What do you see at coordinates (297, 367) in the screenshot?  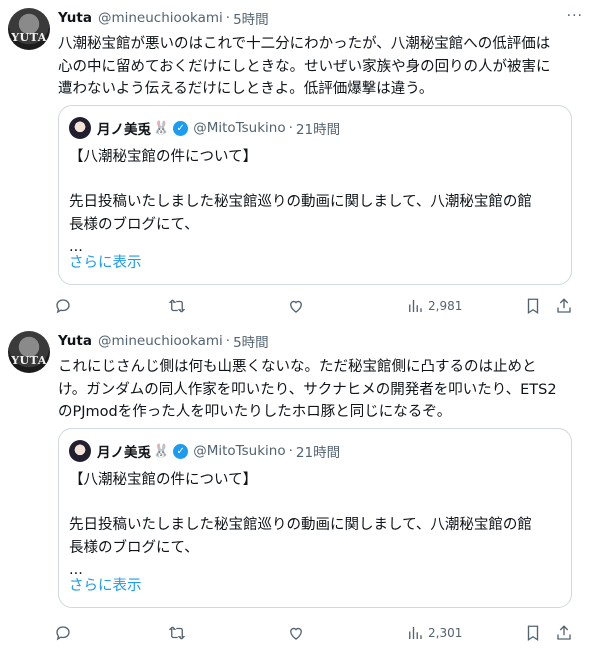 I see `tweet-text-line: これにじさんじ側は何も山悪くないな。ただ秘宝館側に凸するのは止めと` at bounding box center [297, 367].